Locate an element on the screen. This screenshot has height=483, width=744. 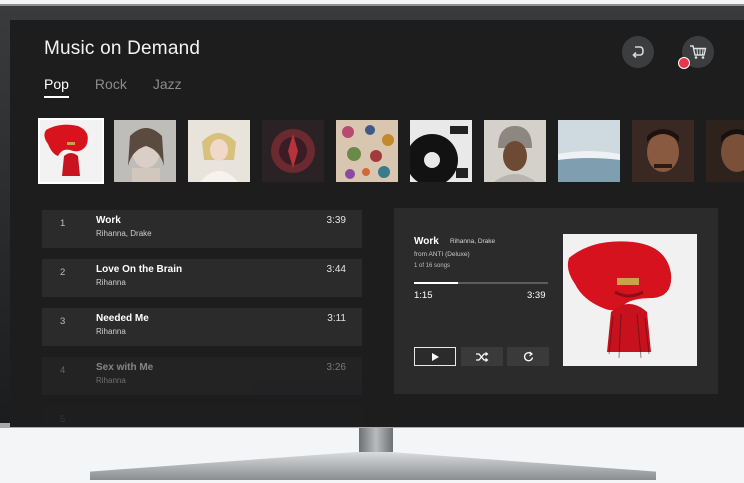
app-title: Music on Demand is located at coordinates (122, 48).